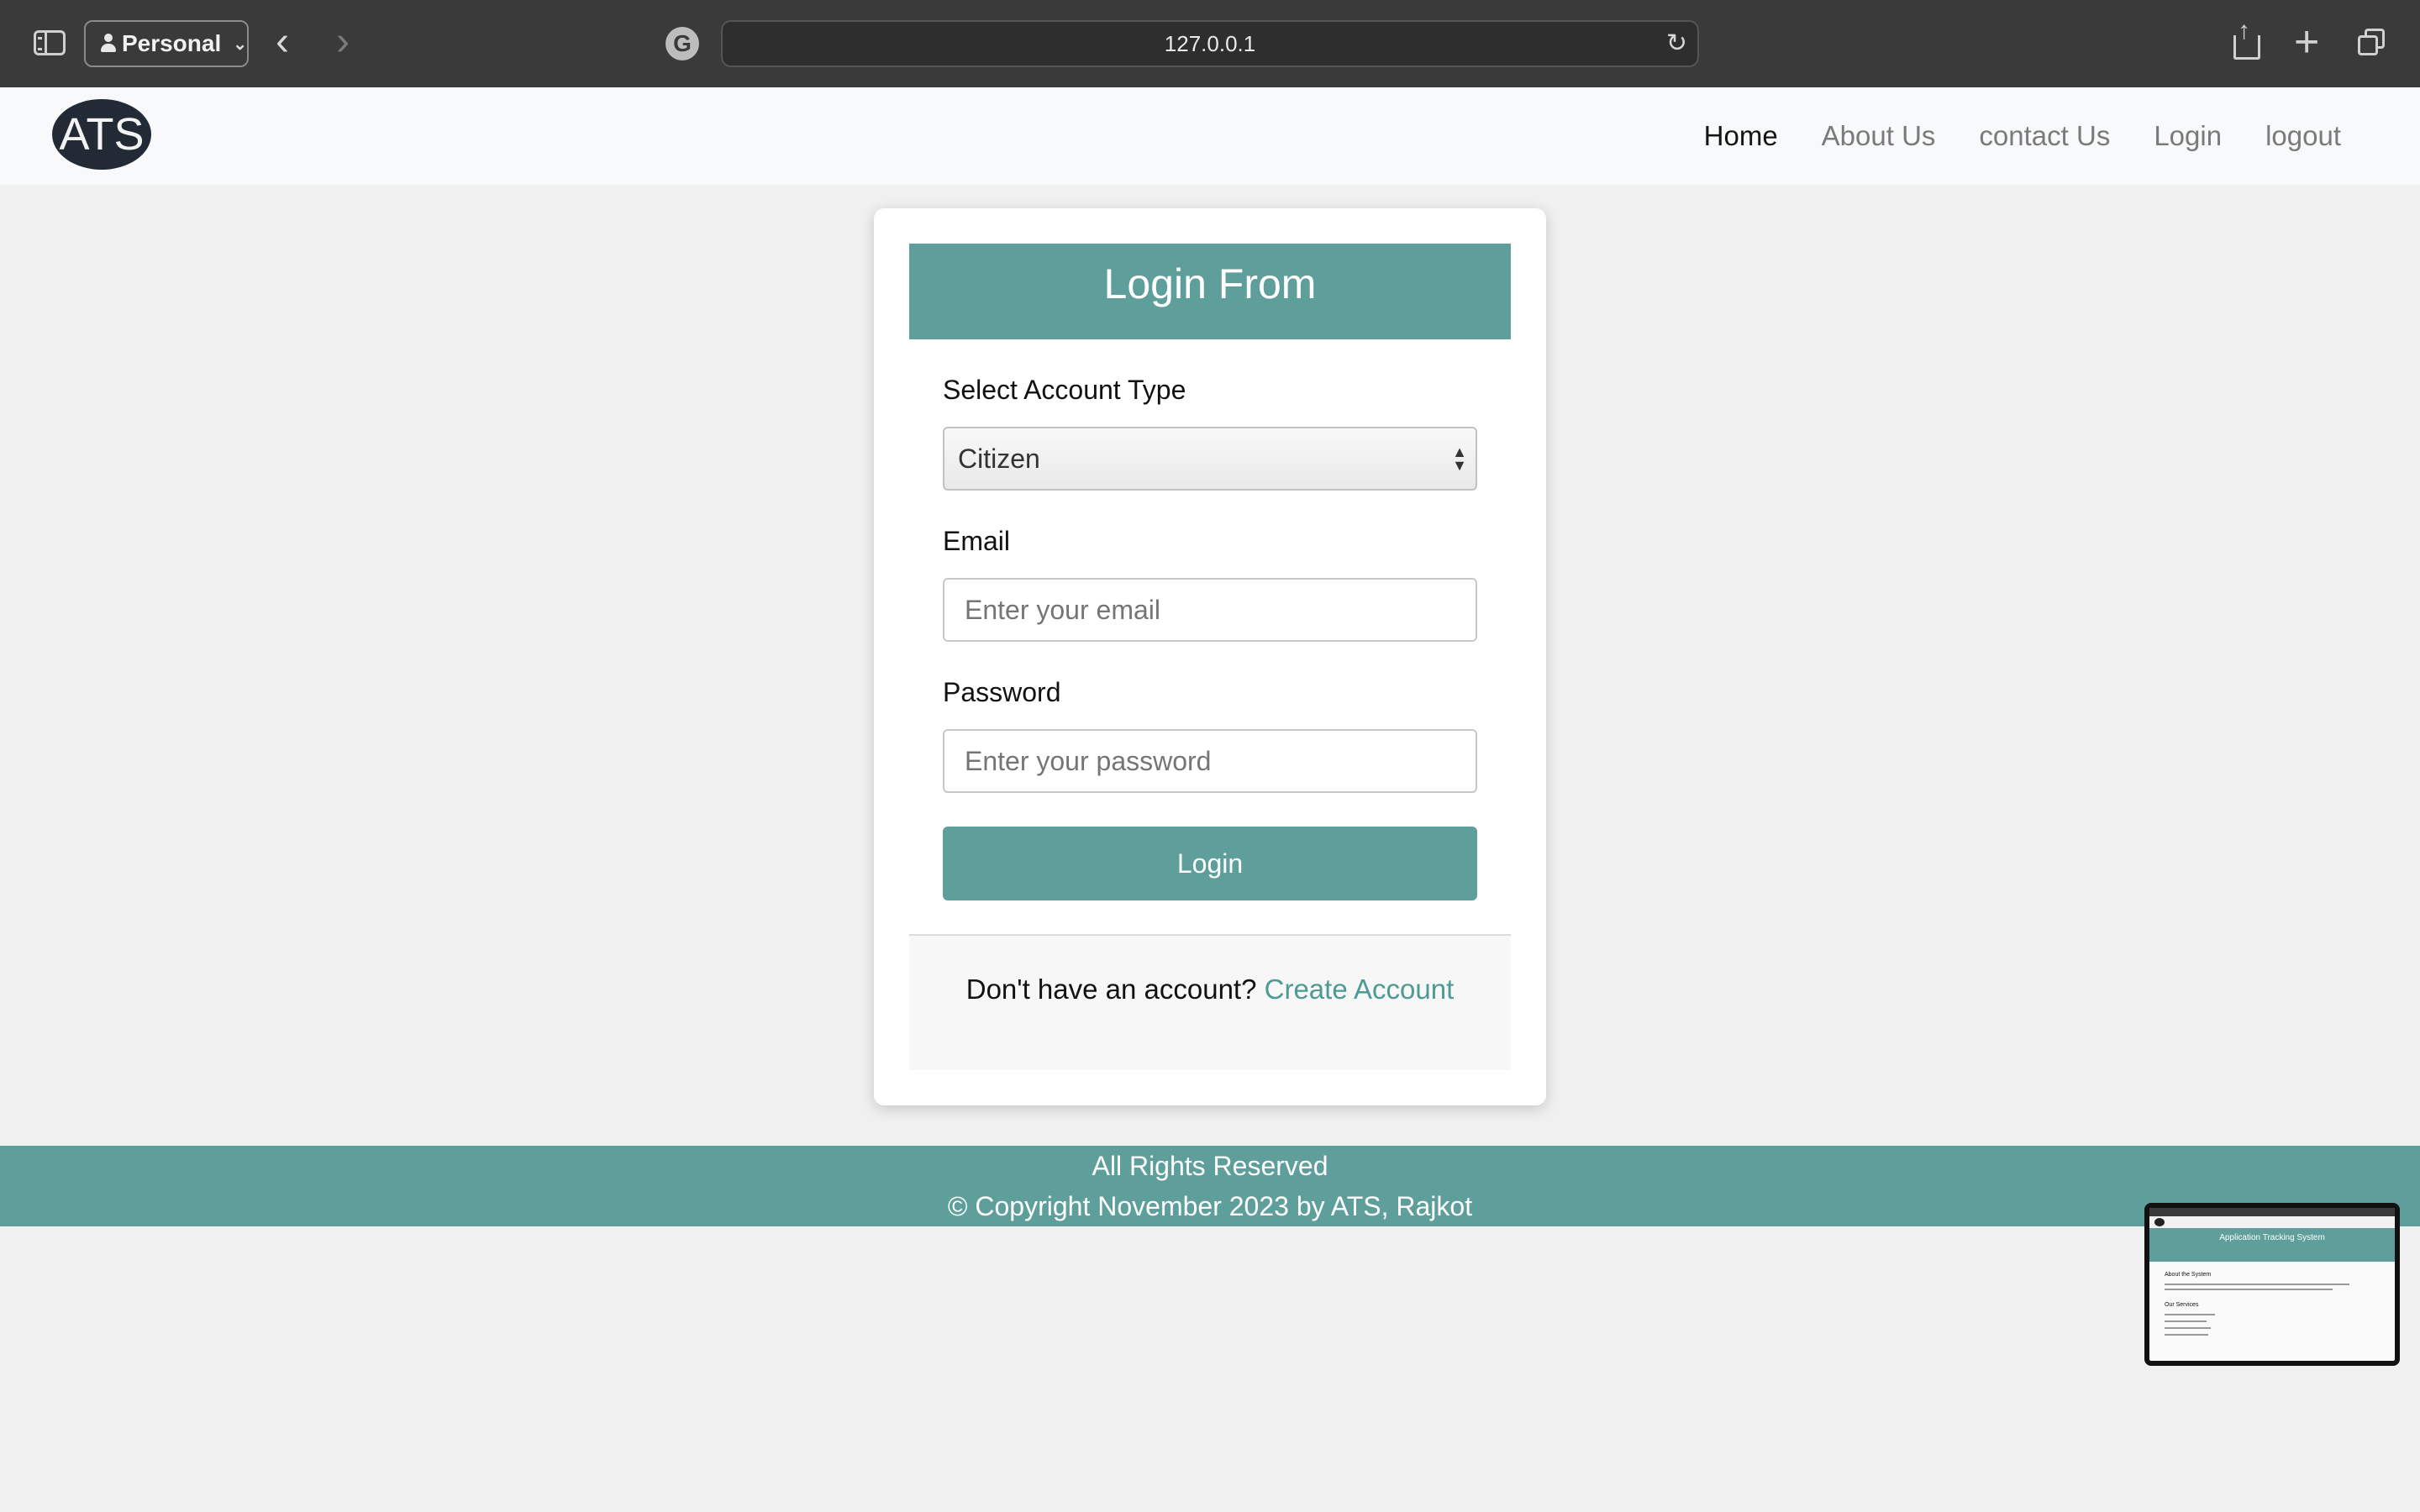  I want to click on card-footer: Don't have an account? Create Account, so click(1210, 1002).